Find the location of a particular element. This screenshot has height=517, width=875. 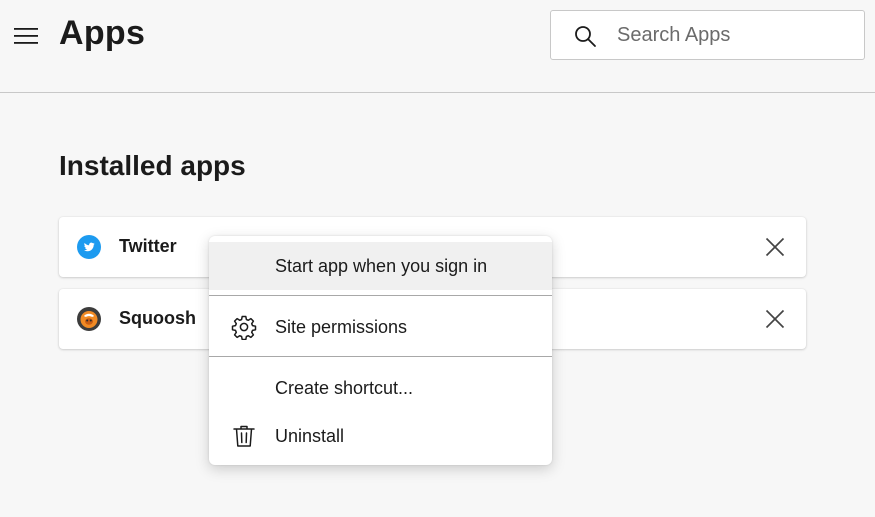

menu-item-uninstall: Uninstall is located at coordinates (380, 436).